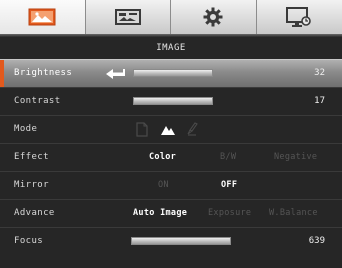 The height and width of the screenshot is (268, 342). What do you see at coordinates (181, 241) in the screenshot?
I see `focus-slider` at bounding box center [181, 241].